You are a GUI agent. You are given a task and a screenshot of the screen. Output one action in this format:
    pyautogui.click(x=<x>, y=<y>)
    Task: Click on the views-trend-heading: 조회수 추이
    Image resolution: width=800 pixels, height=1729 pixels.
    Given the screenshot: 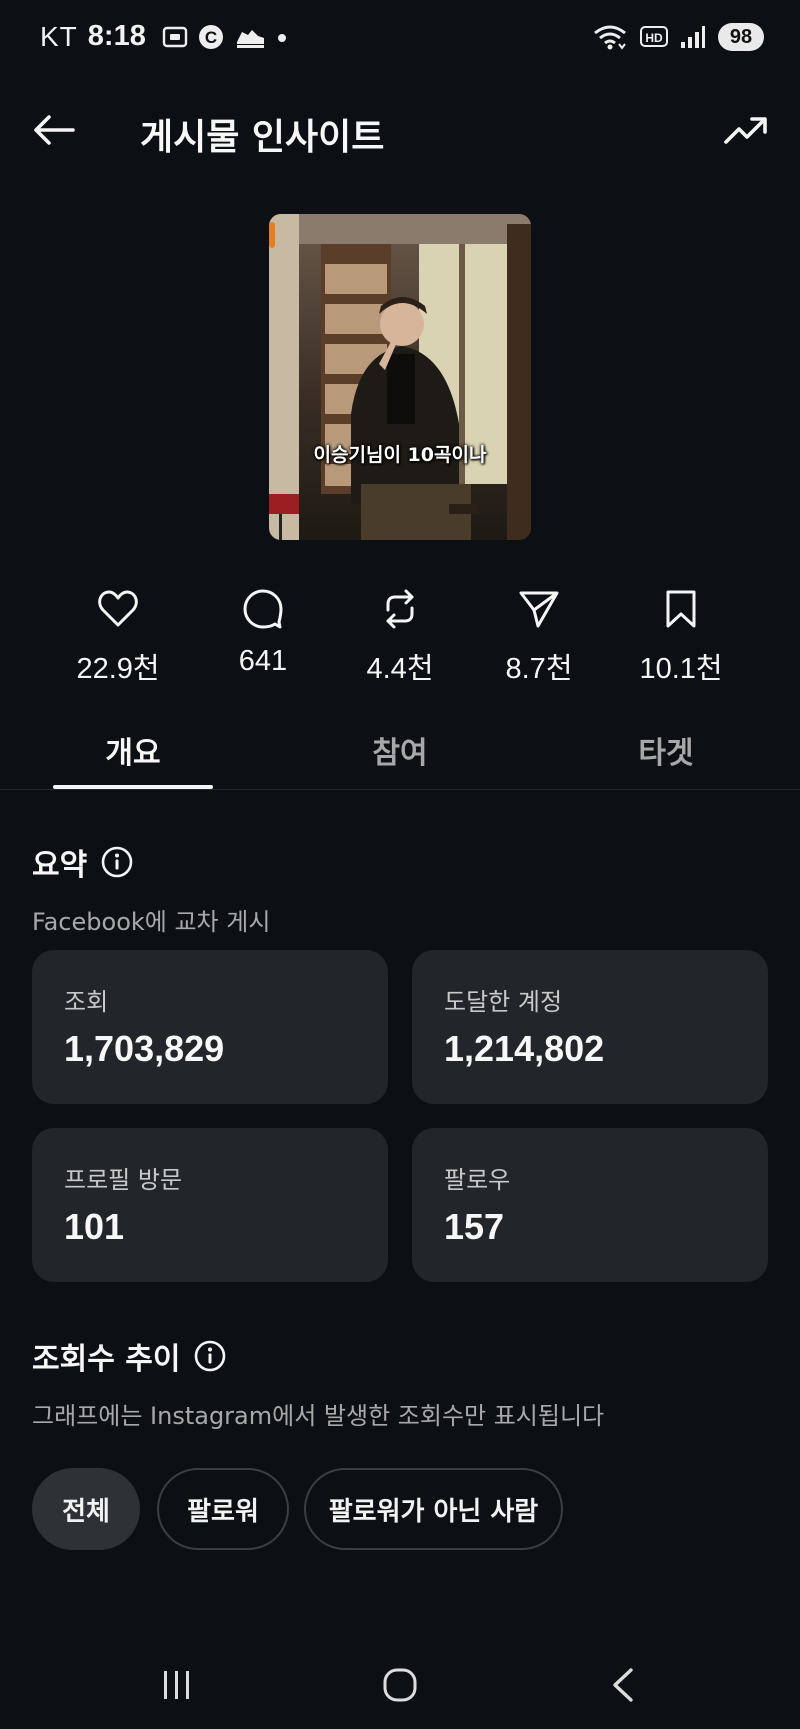 What is the action you would take?
    pyautogui.click(x=129, y=1356)
    